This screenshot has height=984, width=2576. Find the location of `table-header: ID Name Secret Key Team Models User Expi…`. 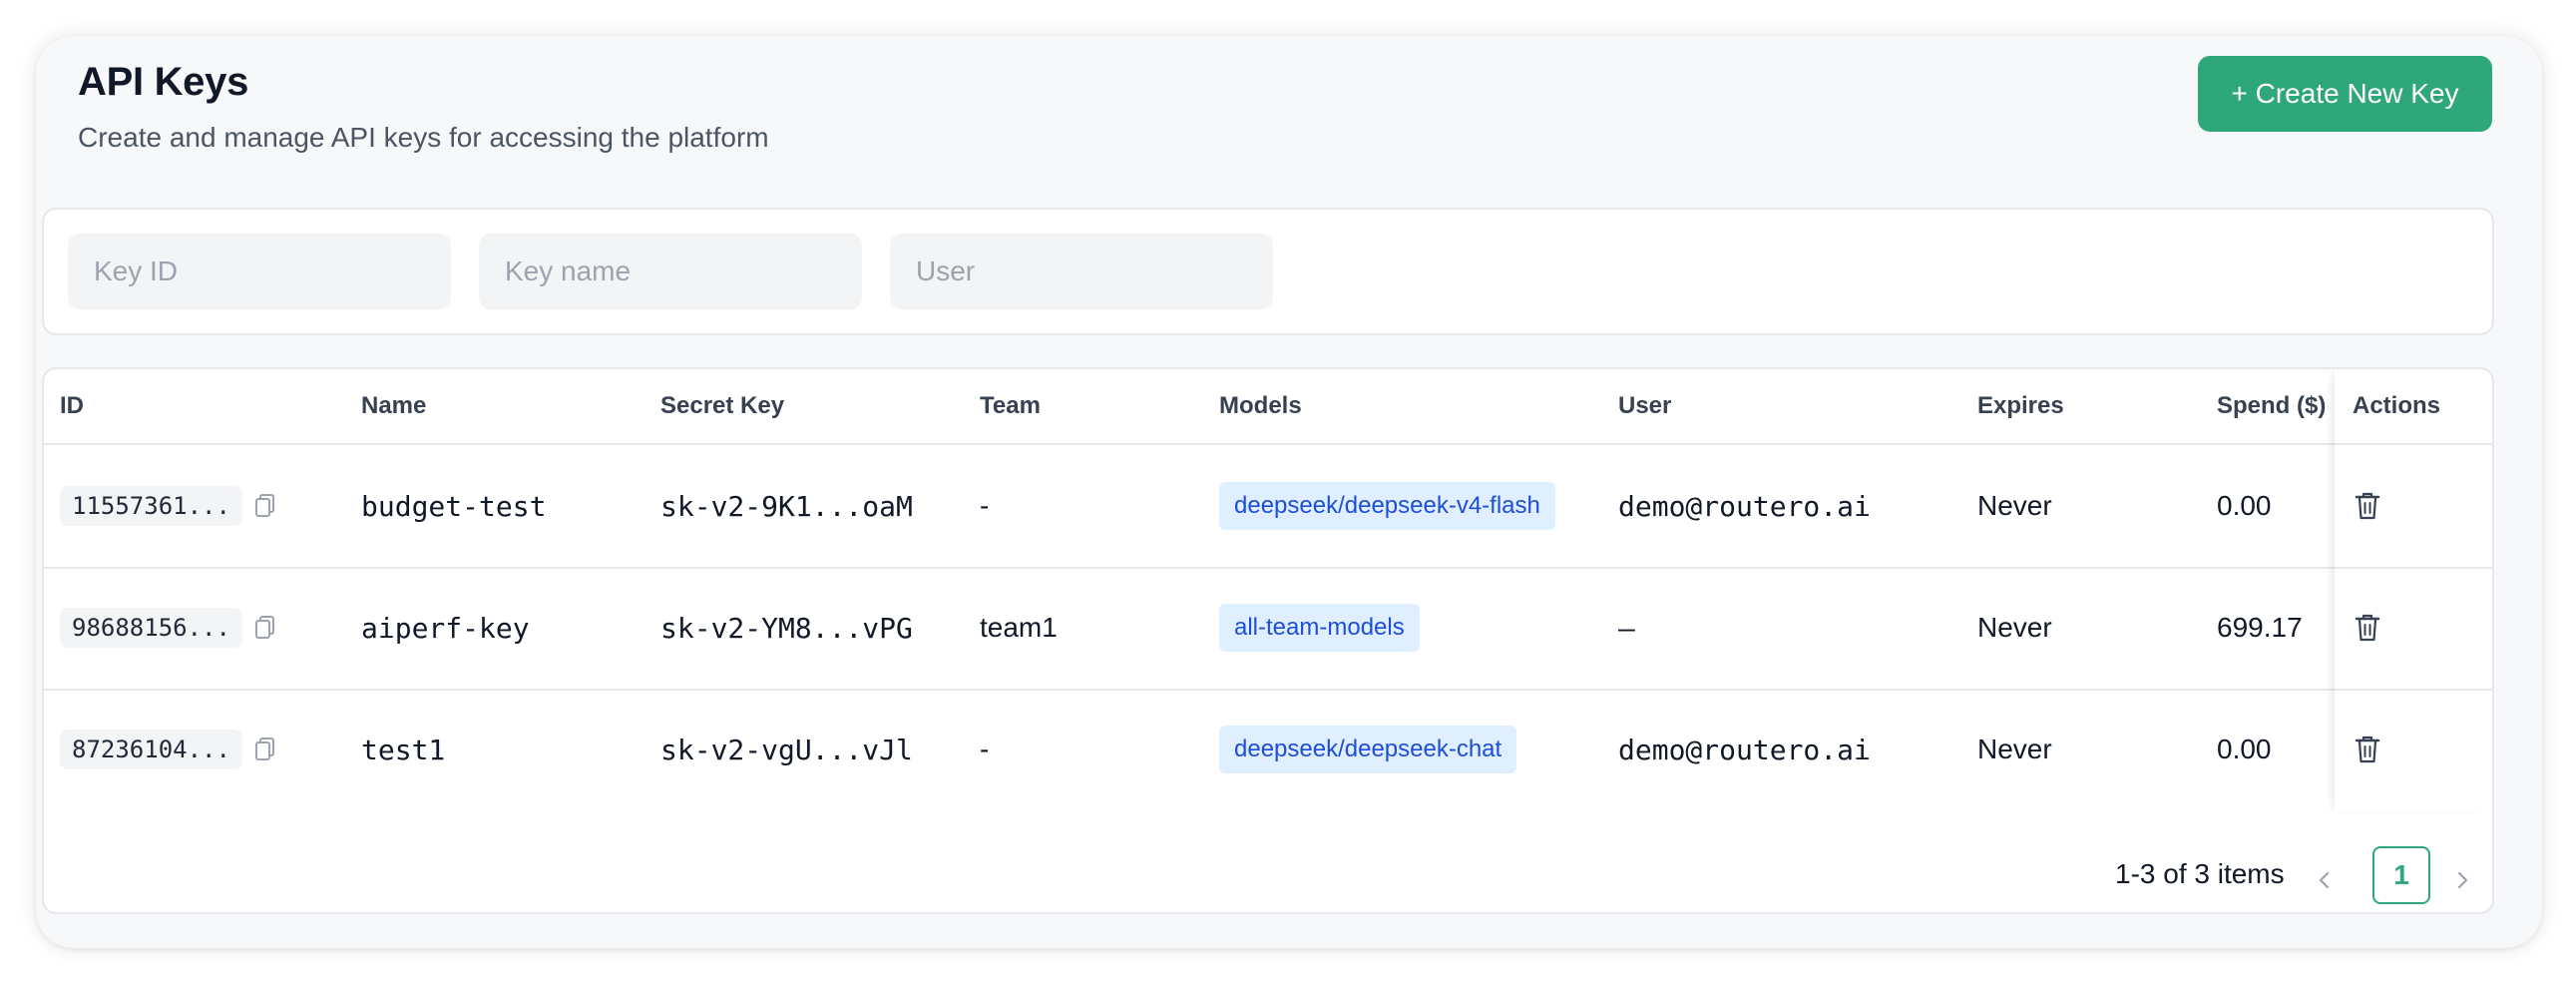

table-header: ID Name Secret Key Team Models User Expi… is located at coordinates (1268, 407).